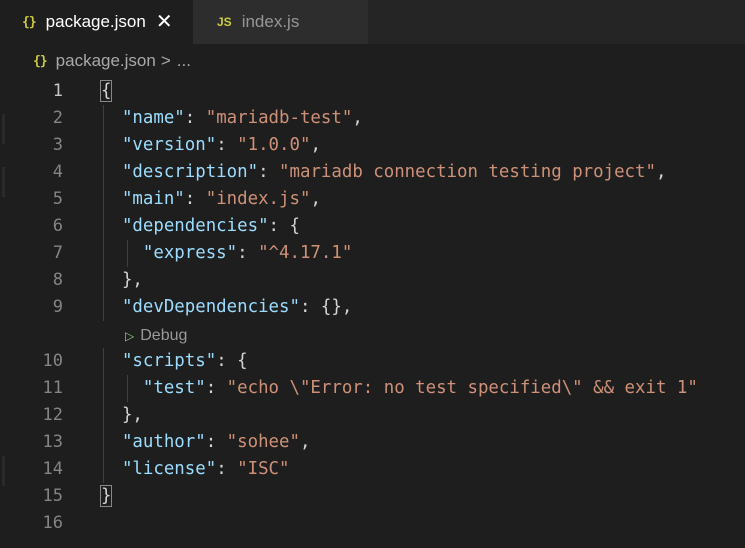 The width and height of the screenshot is (745, 548). What do you see at coordinates (57, 280) in the screenshot?
I see `line-number: 8` at bounding box center [57, 280].